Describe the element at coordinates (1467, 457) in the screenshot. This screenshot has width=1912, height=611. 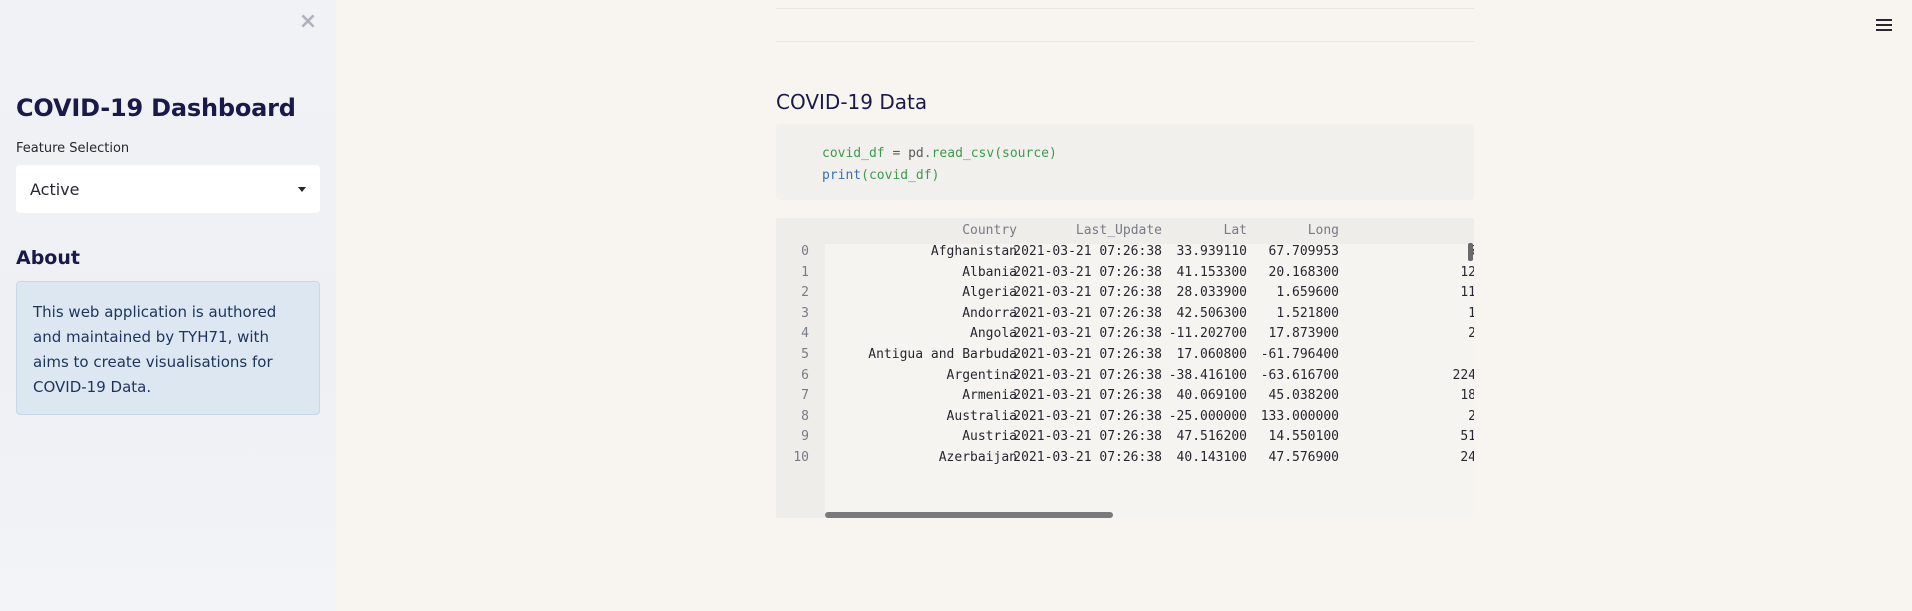
I see `table-cell: 24` at that location.